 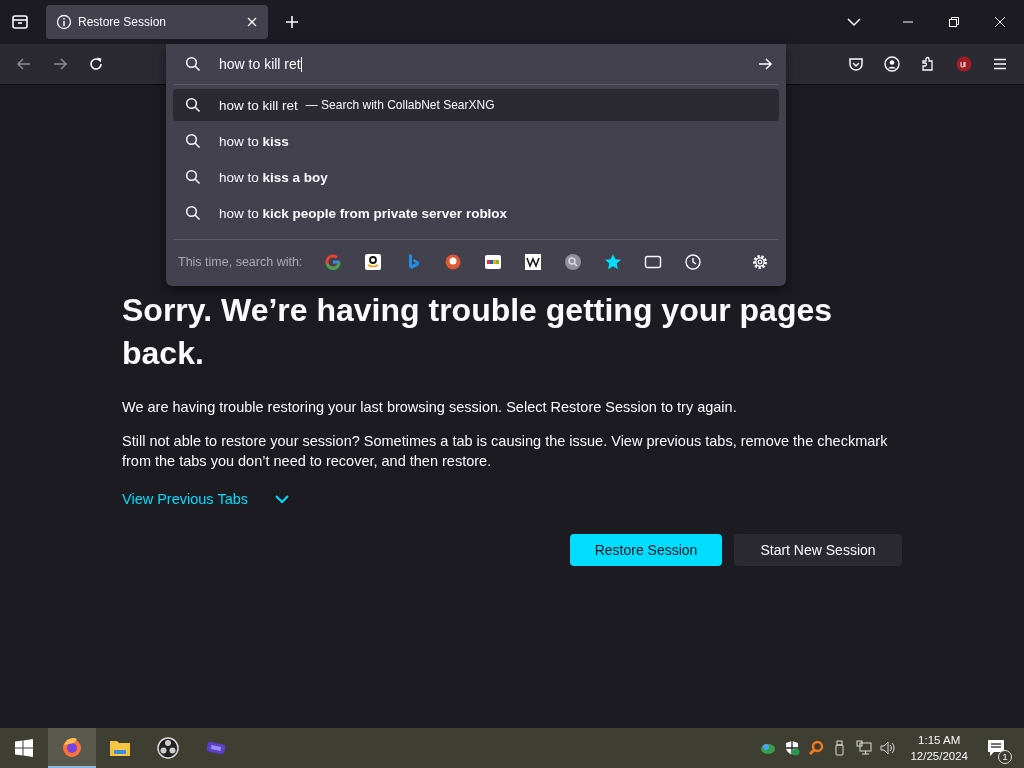 I want to click on clock-time: 1:15 AM, so click(x=939, y=740).